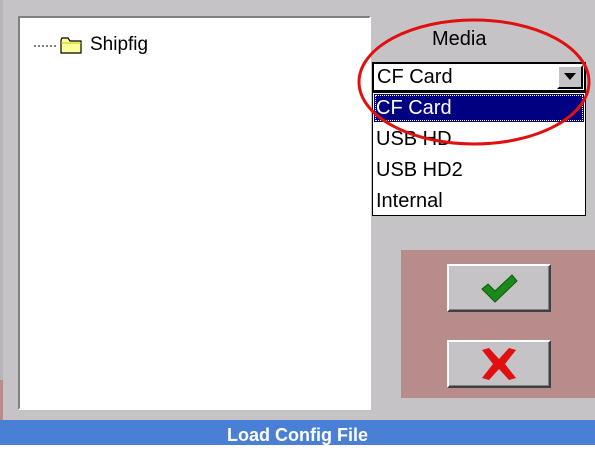  What do you see at coordinates (479, 170) in the screenshot?
I see `media-option-usb-hd2: USB HD2` at bounding box center [479, 170].